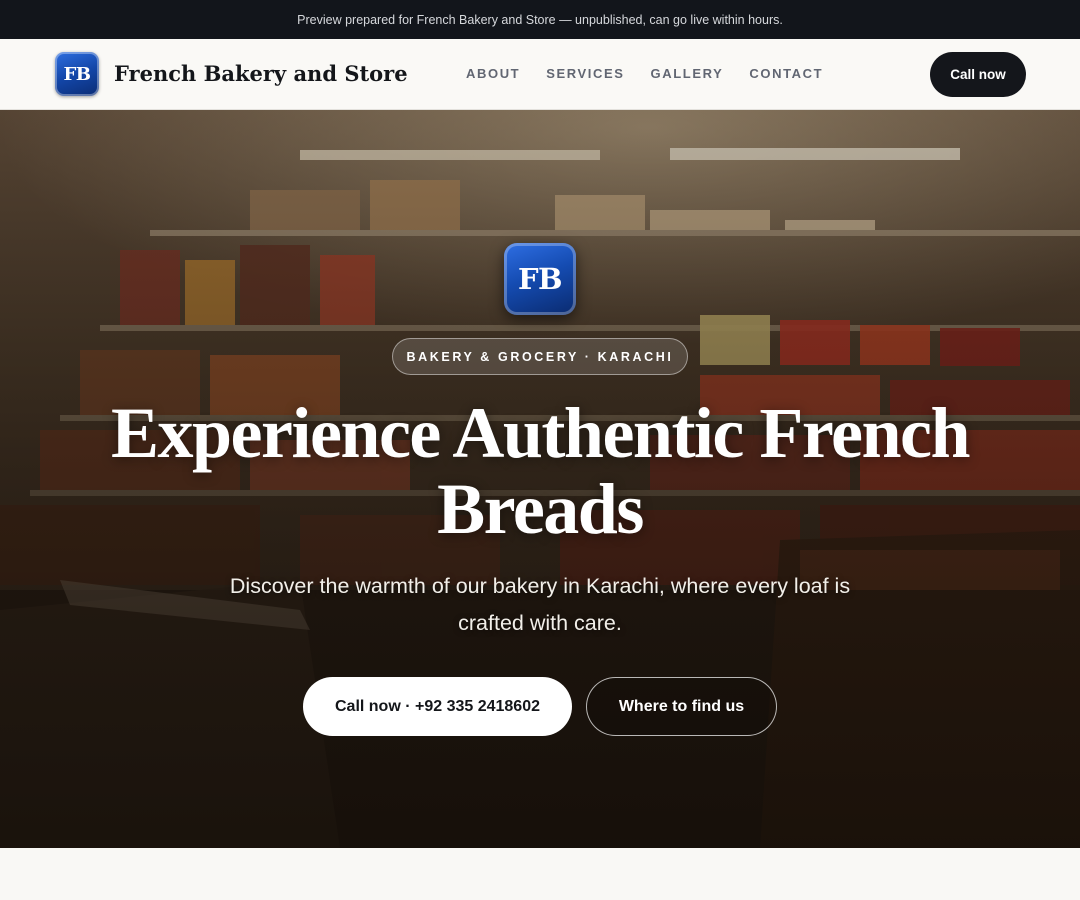 This screenshot has width=1080, height=900. Describe the element at coordinates (493, 73) in the screenshot. I see `nav-link-about: ABOUT` at that location.